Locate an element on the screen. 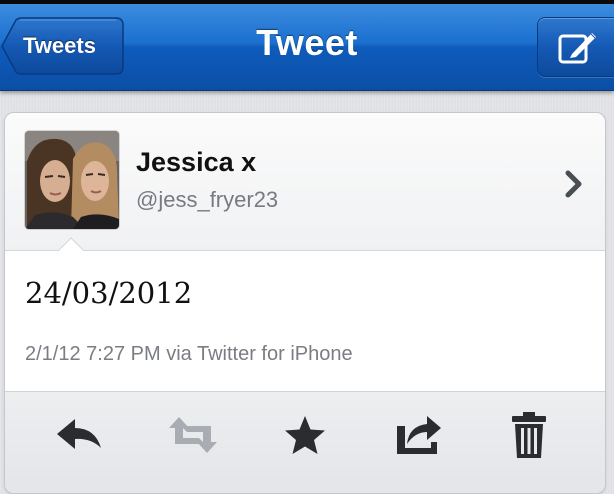 The width and height of the screenshot is (614, 494). trash-icon is located at coordinates (529, 435).